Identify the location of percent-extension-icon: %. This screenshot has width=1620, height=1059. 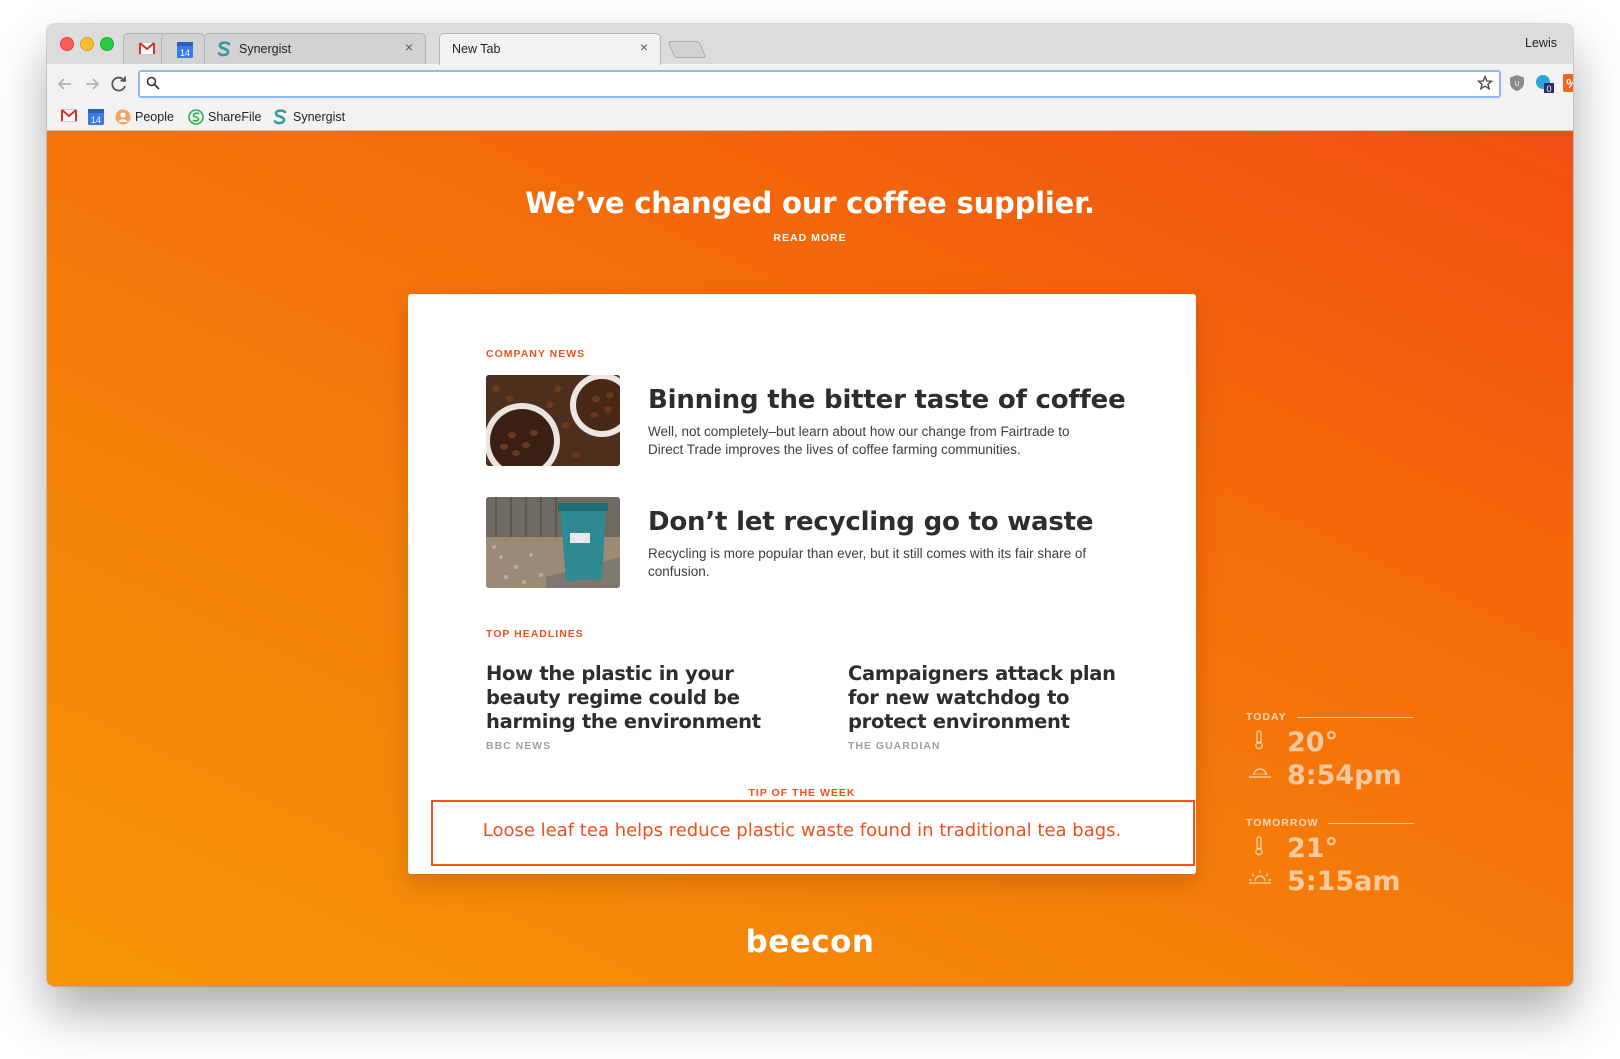
(1568, 83).